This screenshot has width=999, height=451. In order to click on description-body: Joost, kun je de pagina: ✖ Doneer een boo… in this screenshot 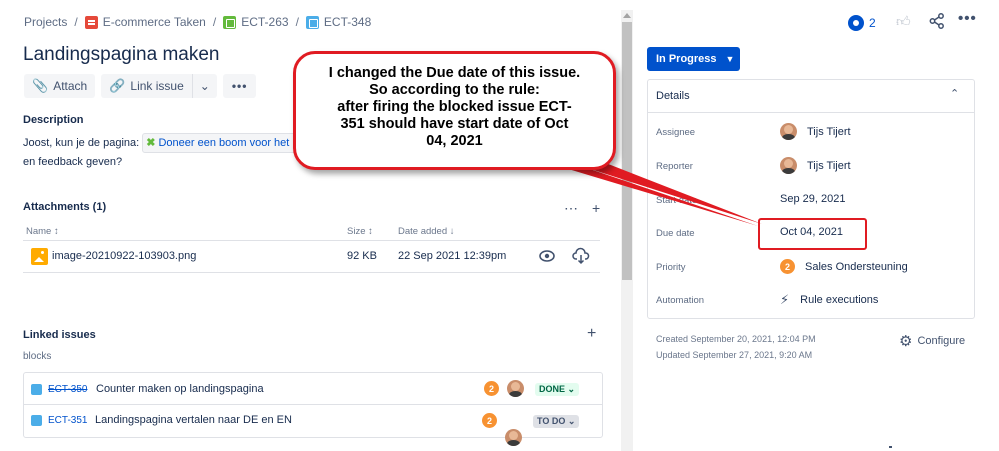, I will do `click(168, 152)`.